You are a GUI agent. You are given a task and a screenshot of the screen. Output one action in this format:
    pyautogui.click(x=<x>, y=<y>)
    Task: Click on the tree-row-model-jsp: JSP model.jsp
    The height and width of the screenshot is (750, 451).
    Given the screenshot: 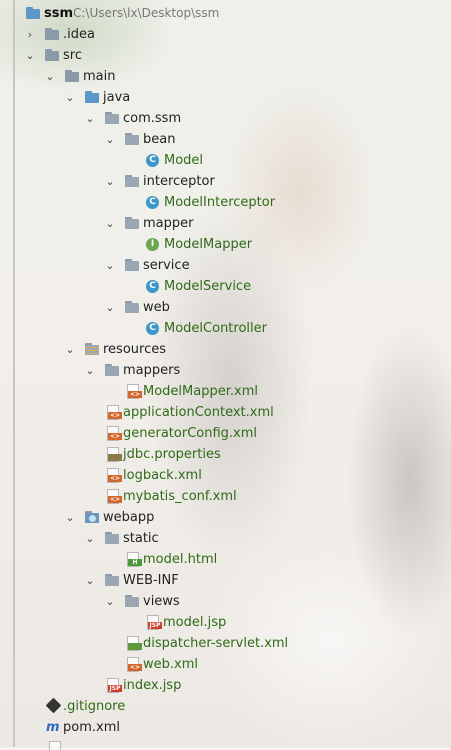 What is the action you would take?
    pyautogui.click(x=225, y=622)
    